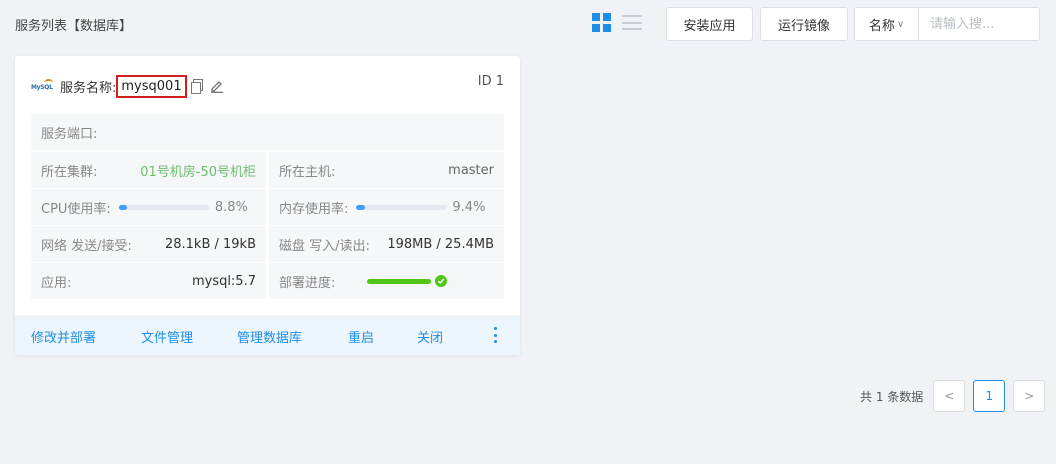 This screenshot has height=464, width=1056. What do you see at coordinates (231, 207) in the screenshot?
I see `cpu-value: 8.8%` at bounding box center [231, 207].